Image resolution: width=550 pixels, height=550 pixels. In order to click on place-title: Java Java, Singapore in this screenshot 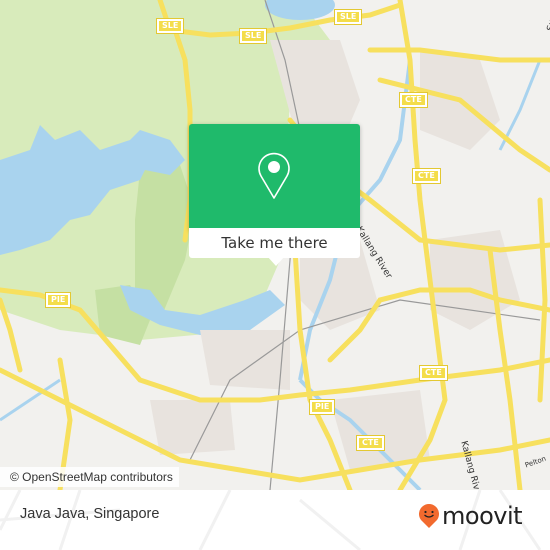, I will do `click(90, 514)`.